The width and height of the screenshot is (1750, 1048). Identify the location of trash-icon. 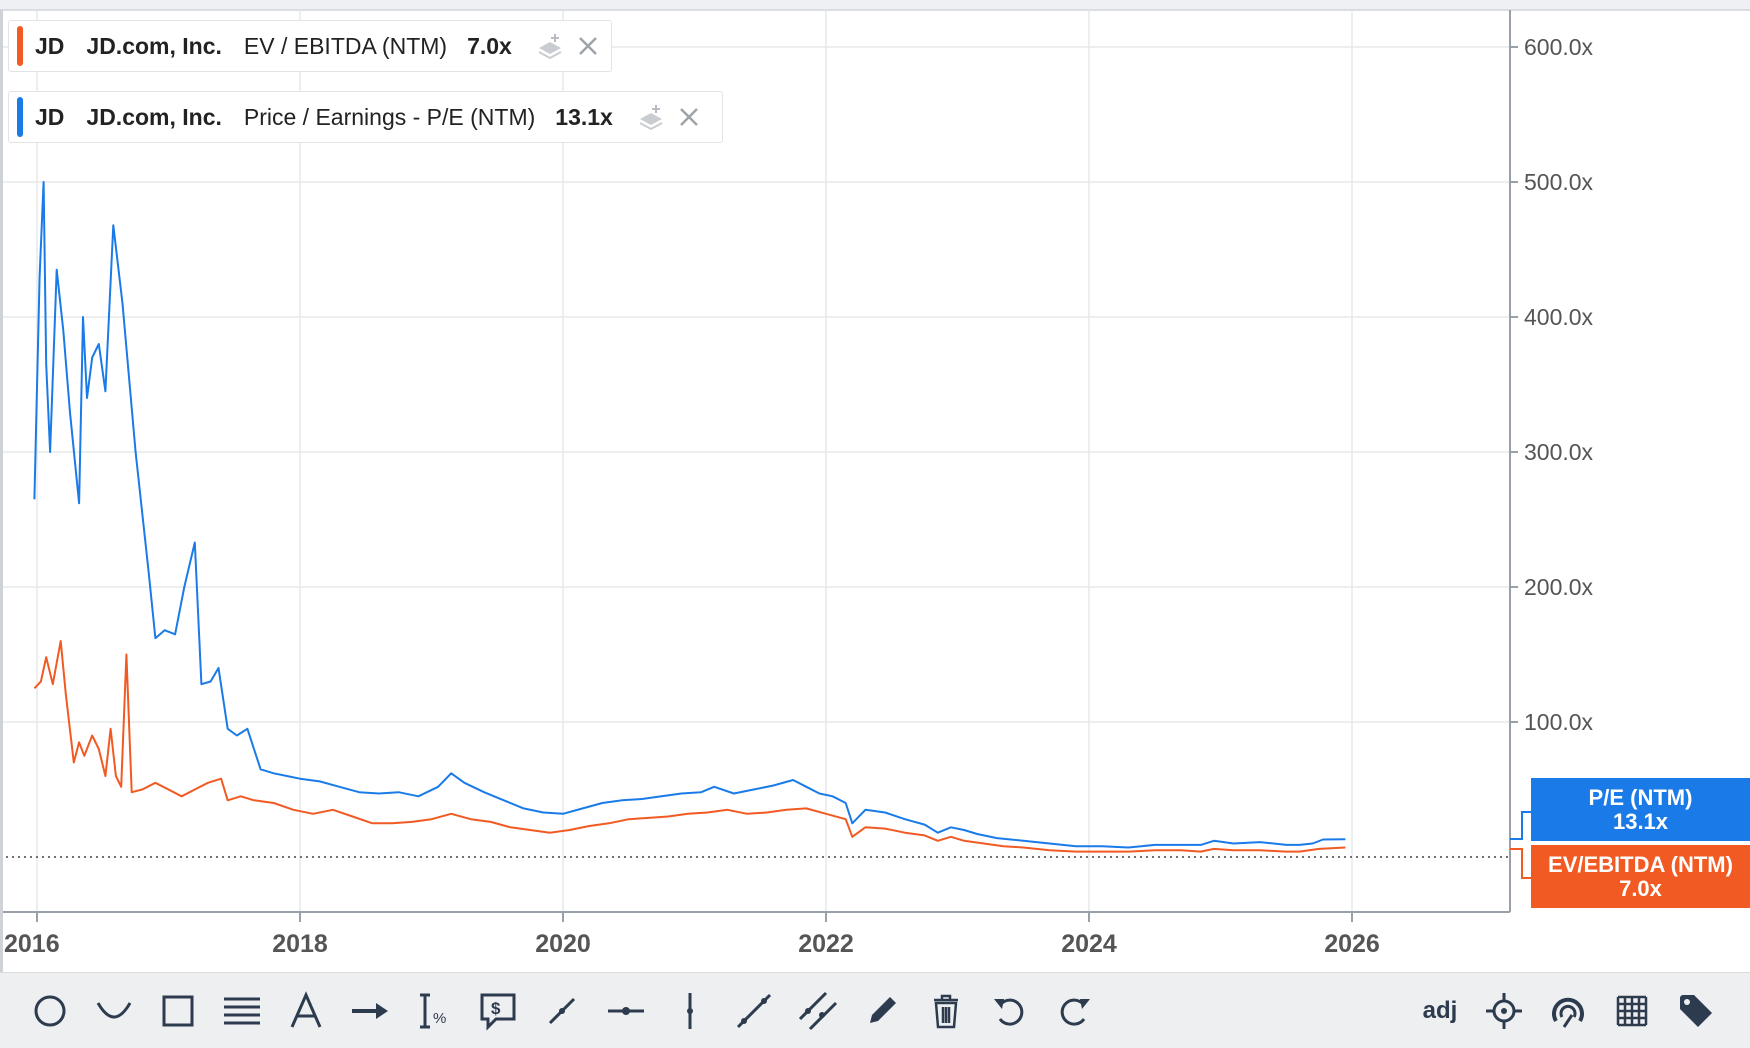
(946, 1011).